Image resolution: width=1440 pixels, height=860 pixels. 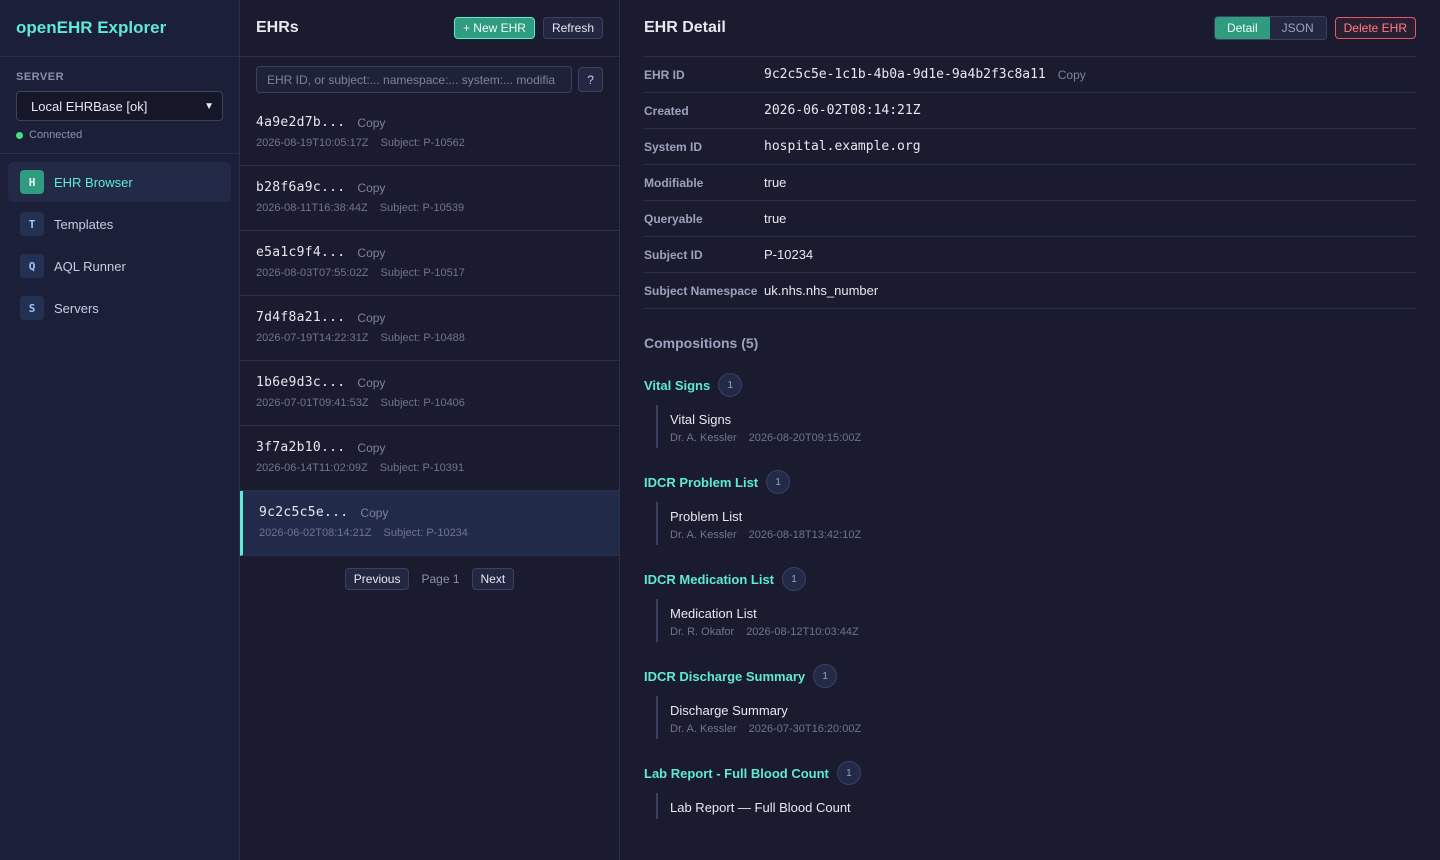 I want to click on field-value: uk.nhs.nhs_number, so click(x=821, y=290).